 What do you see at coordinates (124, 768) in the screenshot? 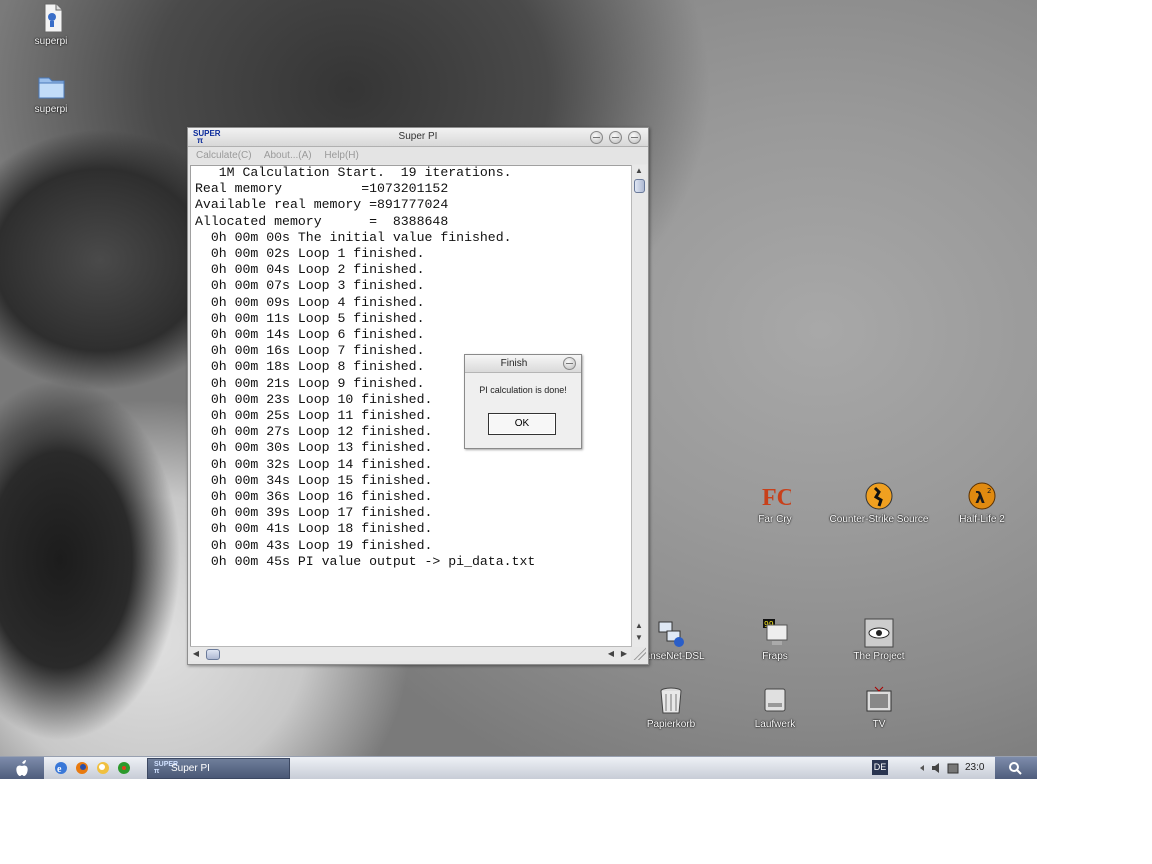
I see `quicklaunch-icq-icon` at bounding box center [124, 768].